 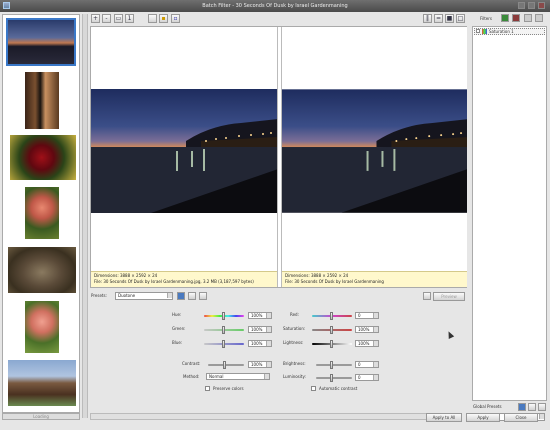 What do you see at coordinates (522, 407) in the screenshot?
I see `save-global-icon` at bounding box center [522, 407].